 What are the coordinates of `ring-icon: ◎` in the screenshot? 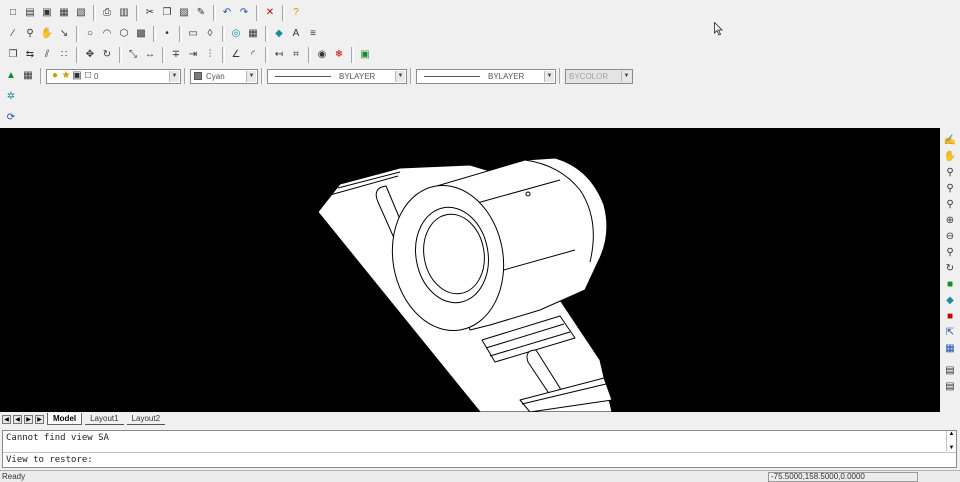 It's located at (236, 34).